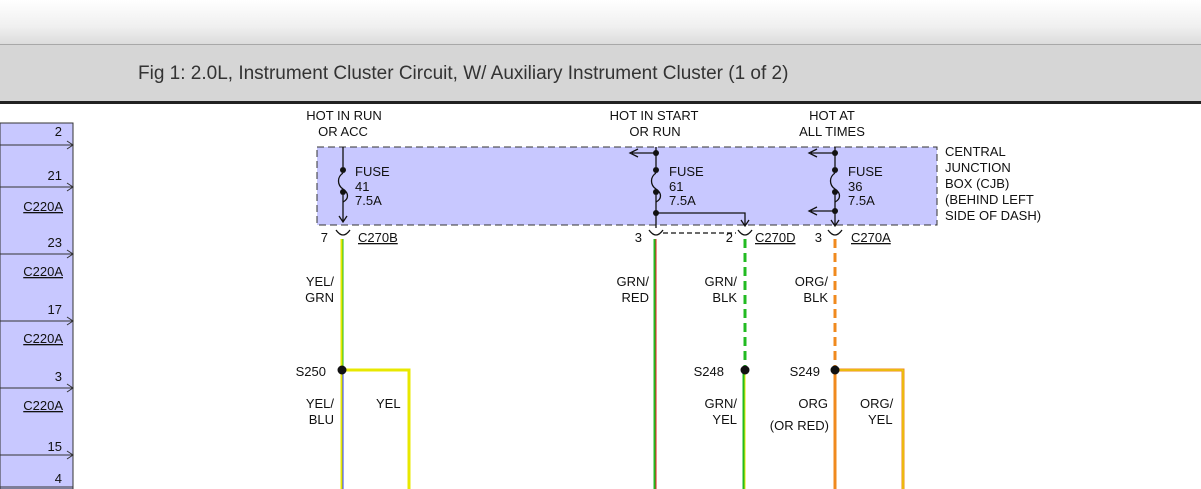 The height and width of the screenshot is (489, 1201). Describe the element at coordinates (319, 297) in the screenshot. I see `wire-label: GRN` at that location.